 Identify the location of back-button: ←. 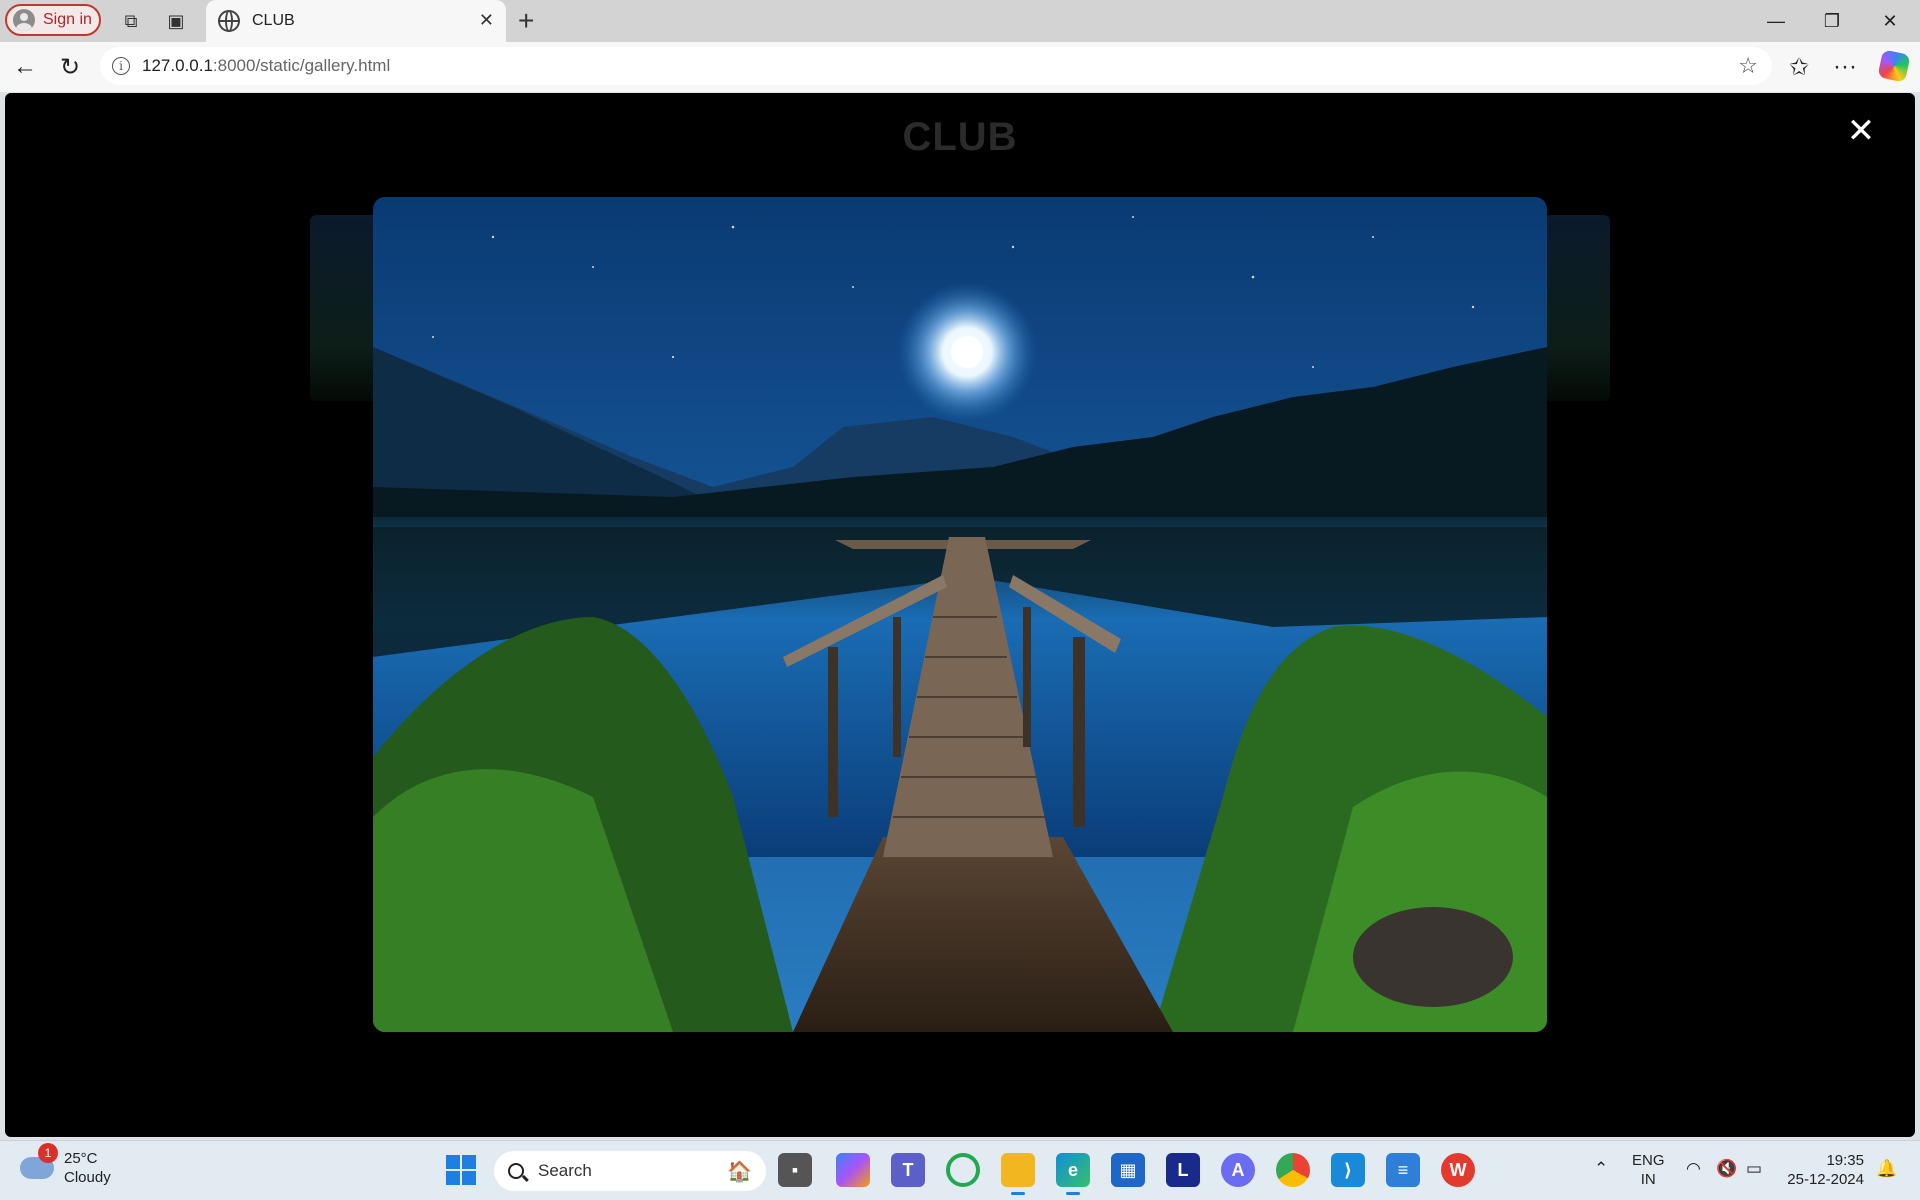
(25, 67).